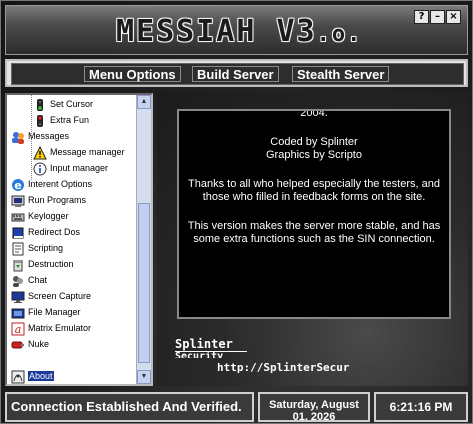  What do you see at coordinates (18, 233) in the screenshot?
I see `book-icon` at bounding box center [18, 233].